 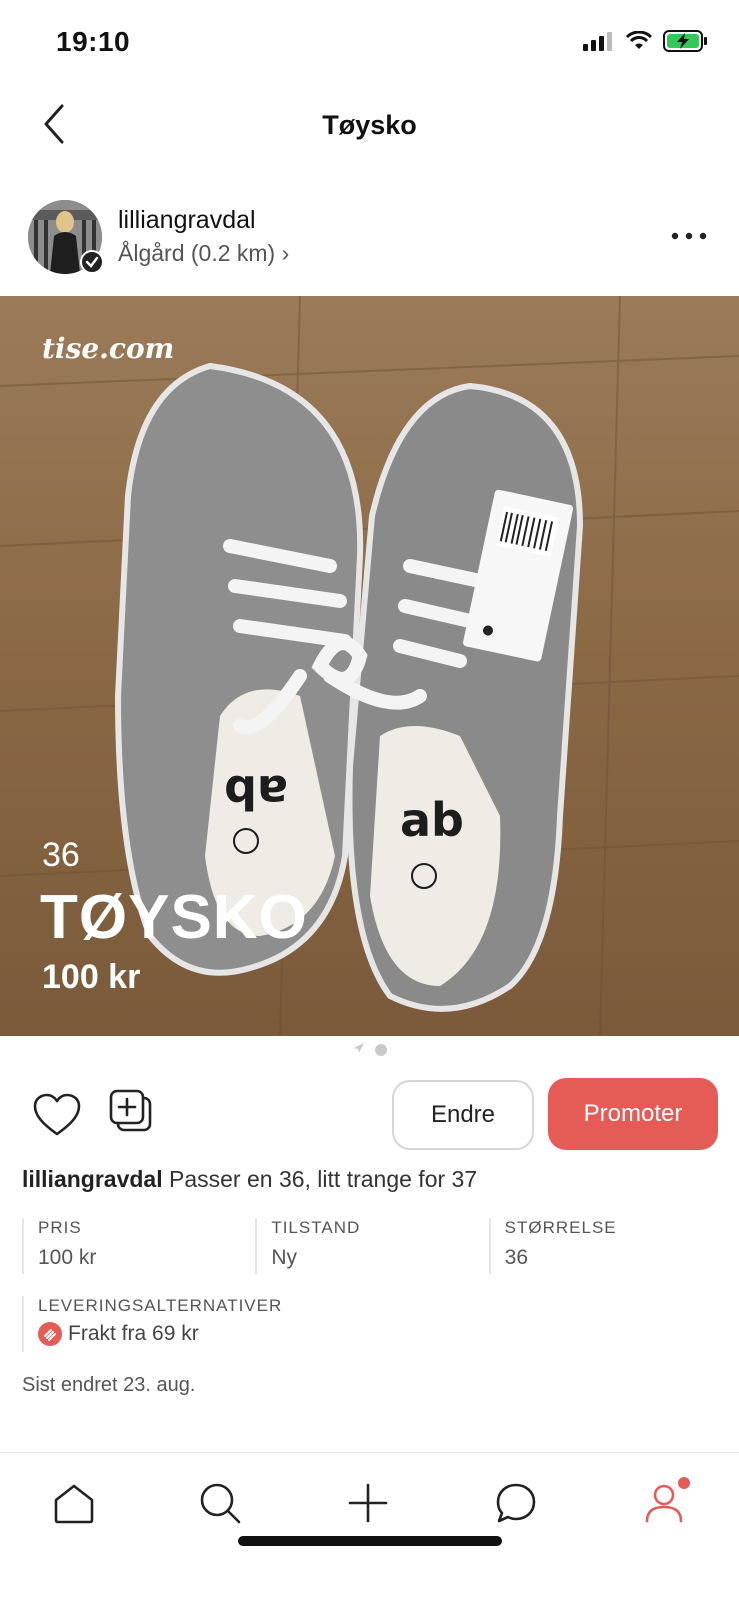 I want to click on detail-value: Ny, so click(x=284, y=1257).